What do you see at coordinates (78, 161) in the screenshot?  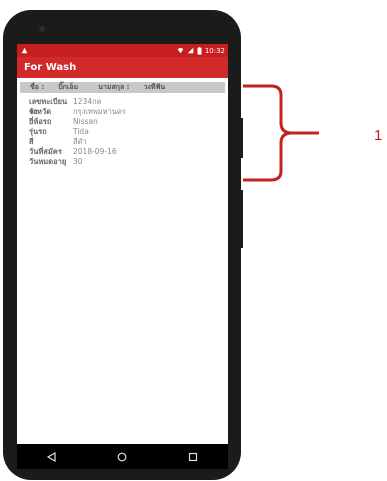 I see `detail-value: 30` at bounding box center [78, 161].